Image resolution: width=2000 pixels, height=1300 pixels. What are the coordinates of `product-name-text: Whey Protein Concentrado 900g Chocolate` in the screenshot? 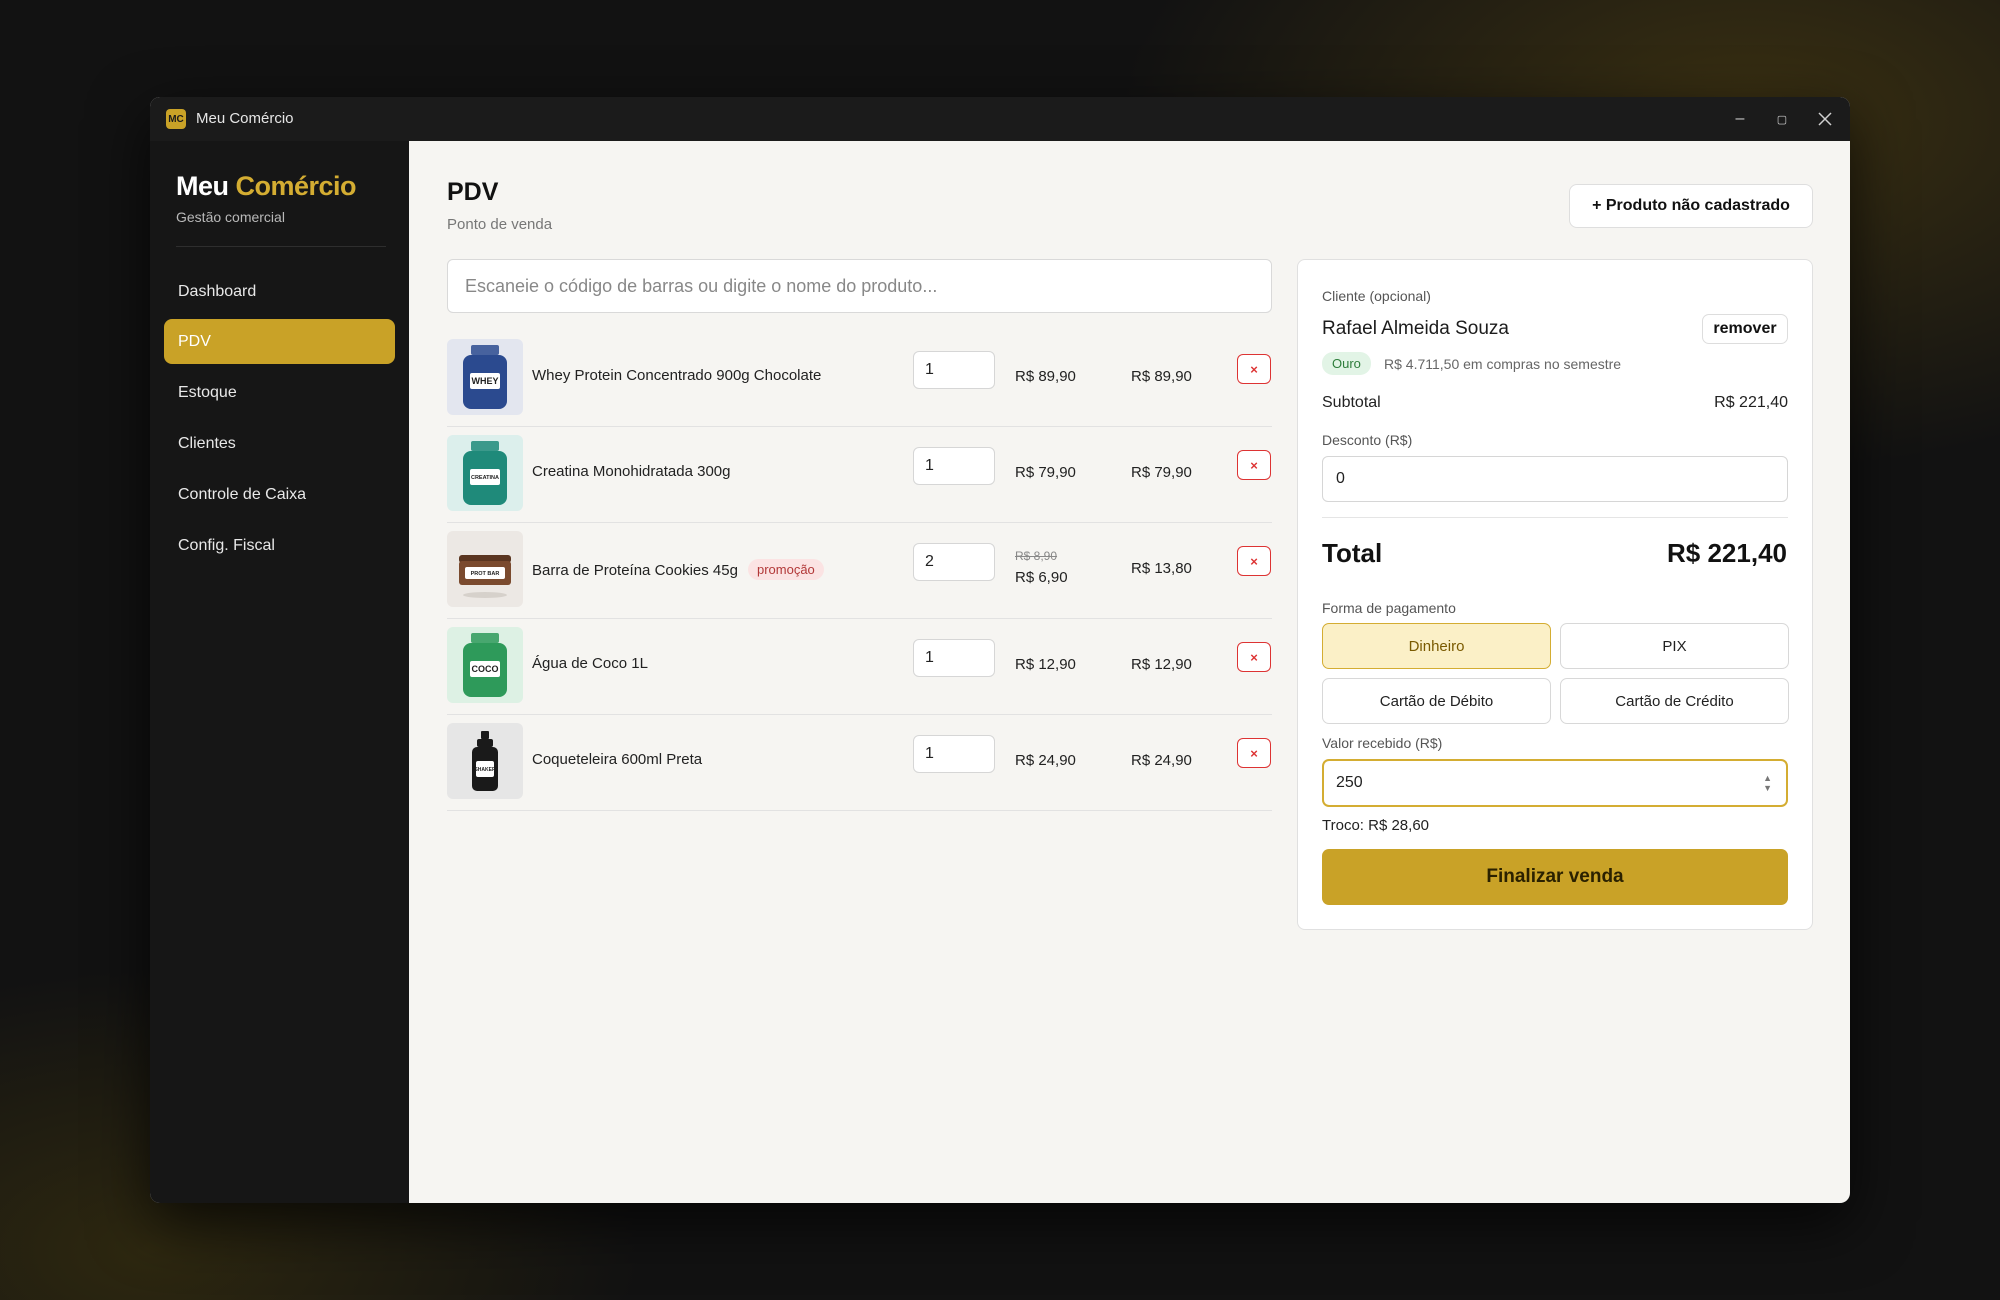 It's located at (677, 375).